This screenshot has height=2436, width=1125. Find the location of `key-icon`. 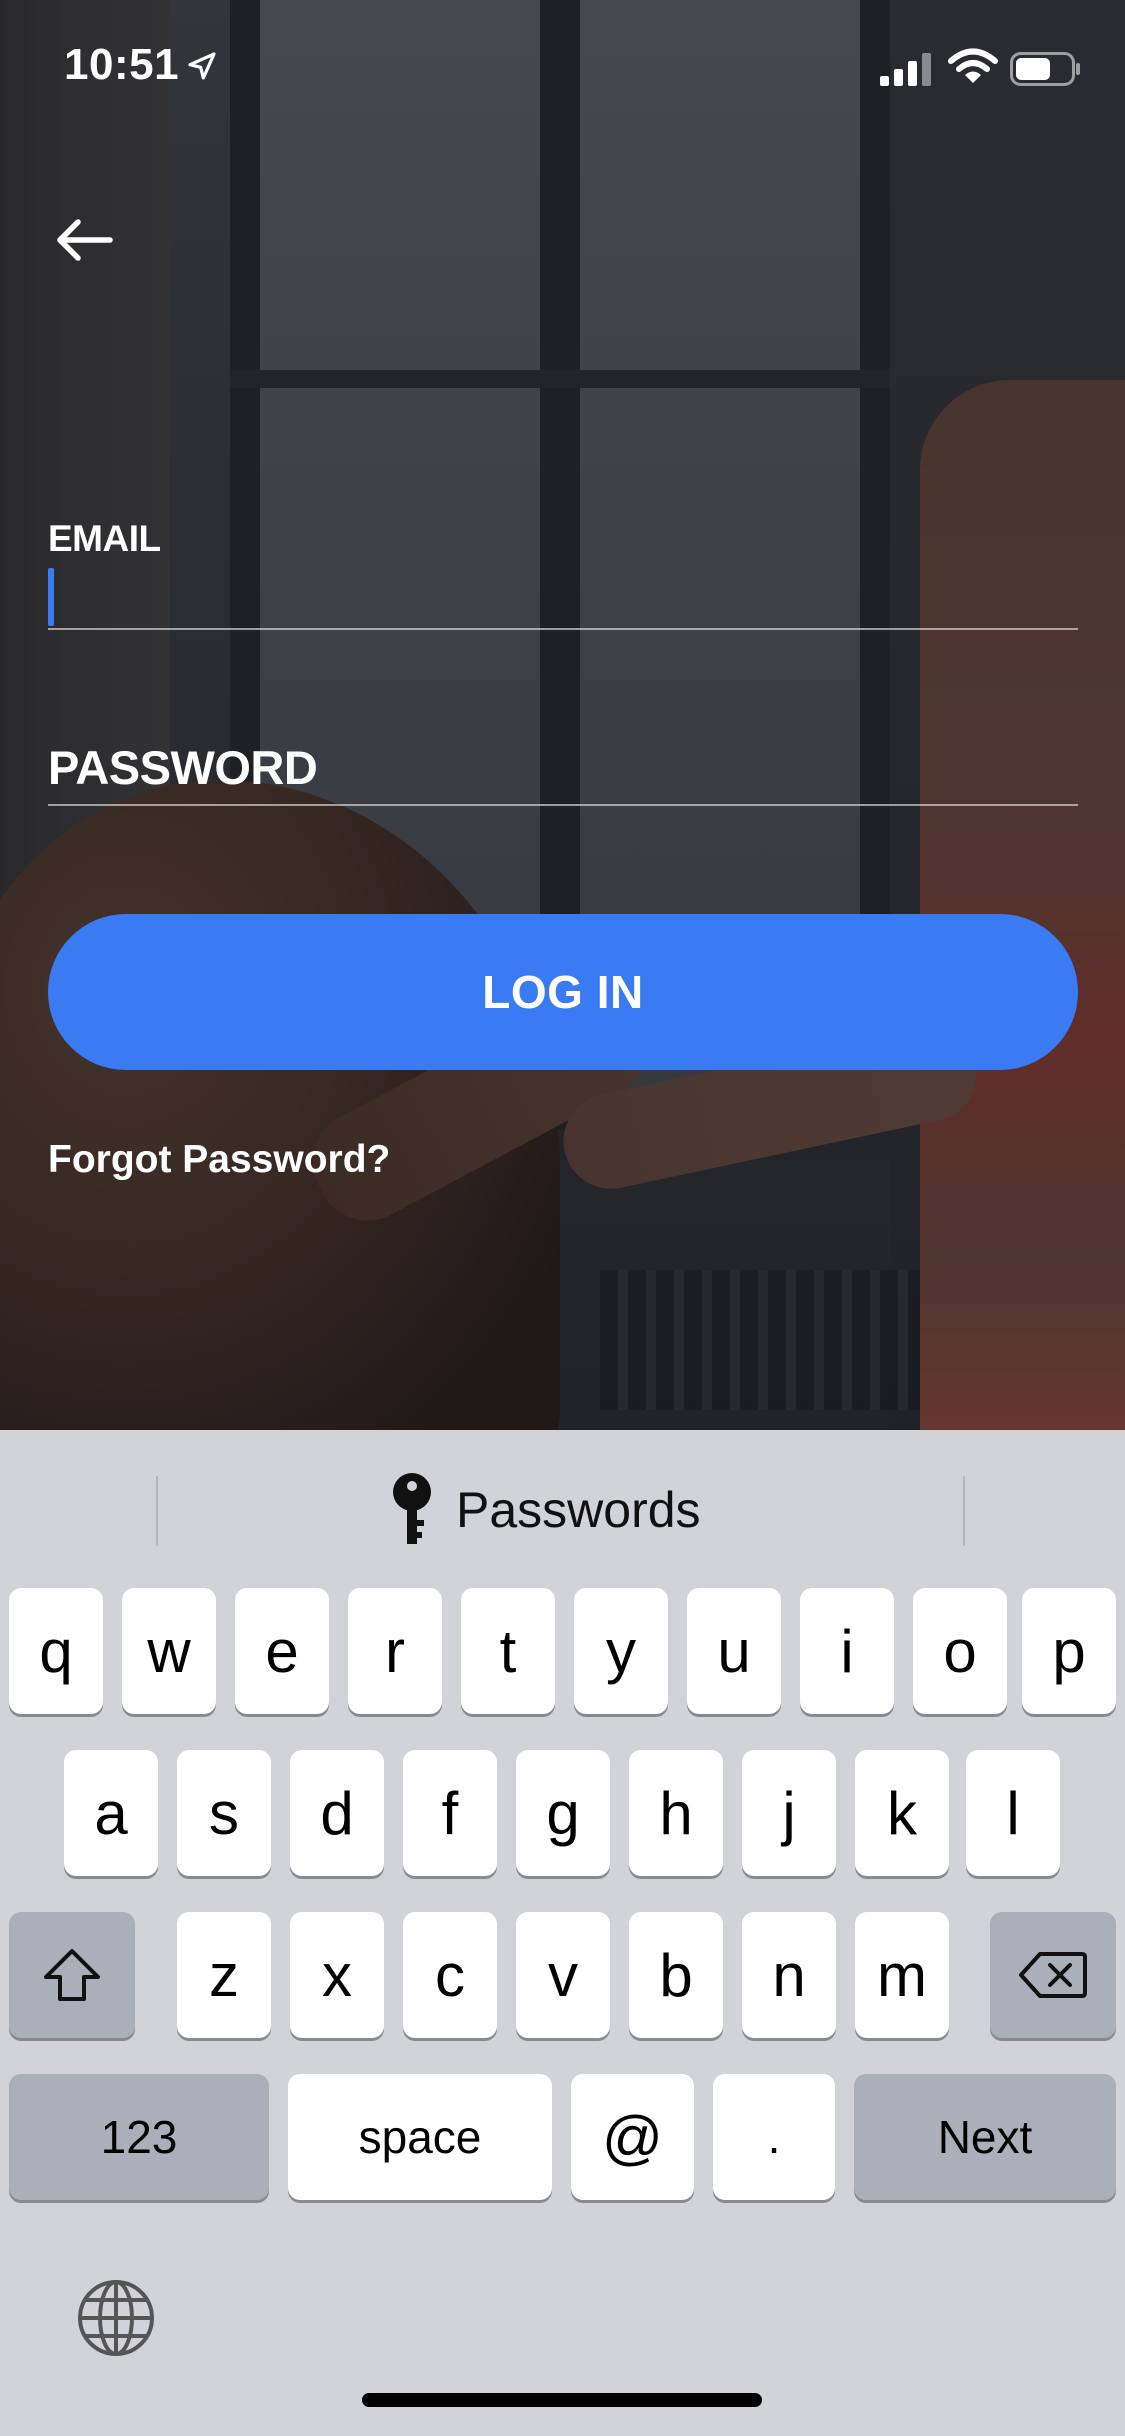

key-icon is located at coordinates (412, 1508).